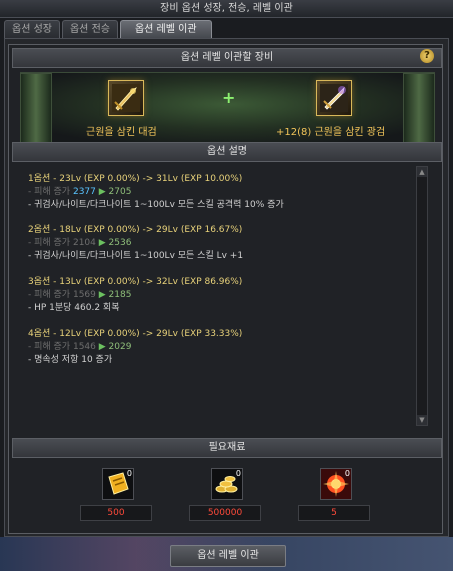  I want to click on target-equip-slot, so click(334, 98).